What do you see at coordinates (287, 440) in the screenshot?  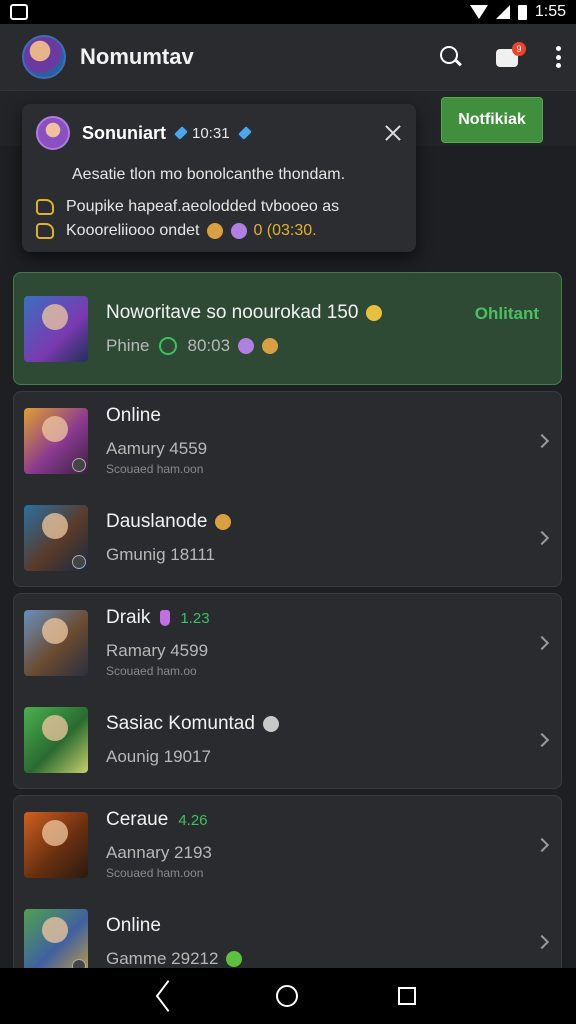 I see `list-item: Online Aamury 4559 Scouaed ham.oon` at bounding box center [287, 440].